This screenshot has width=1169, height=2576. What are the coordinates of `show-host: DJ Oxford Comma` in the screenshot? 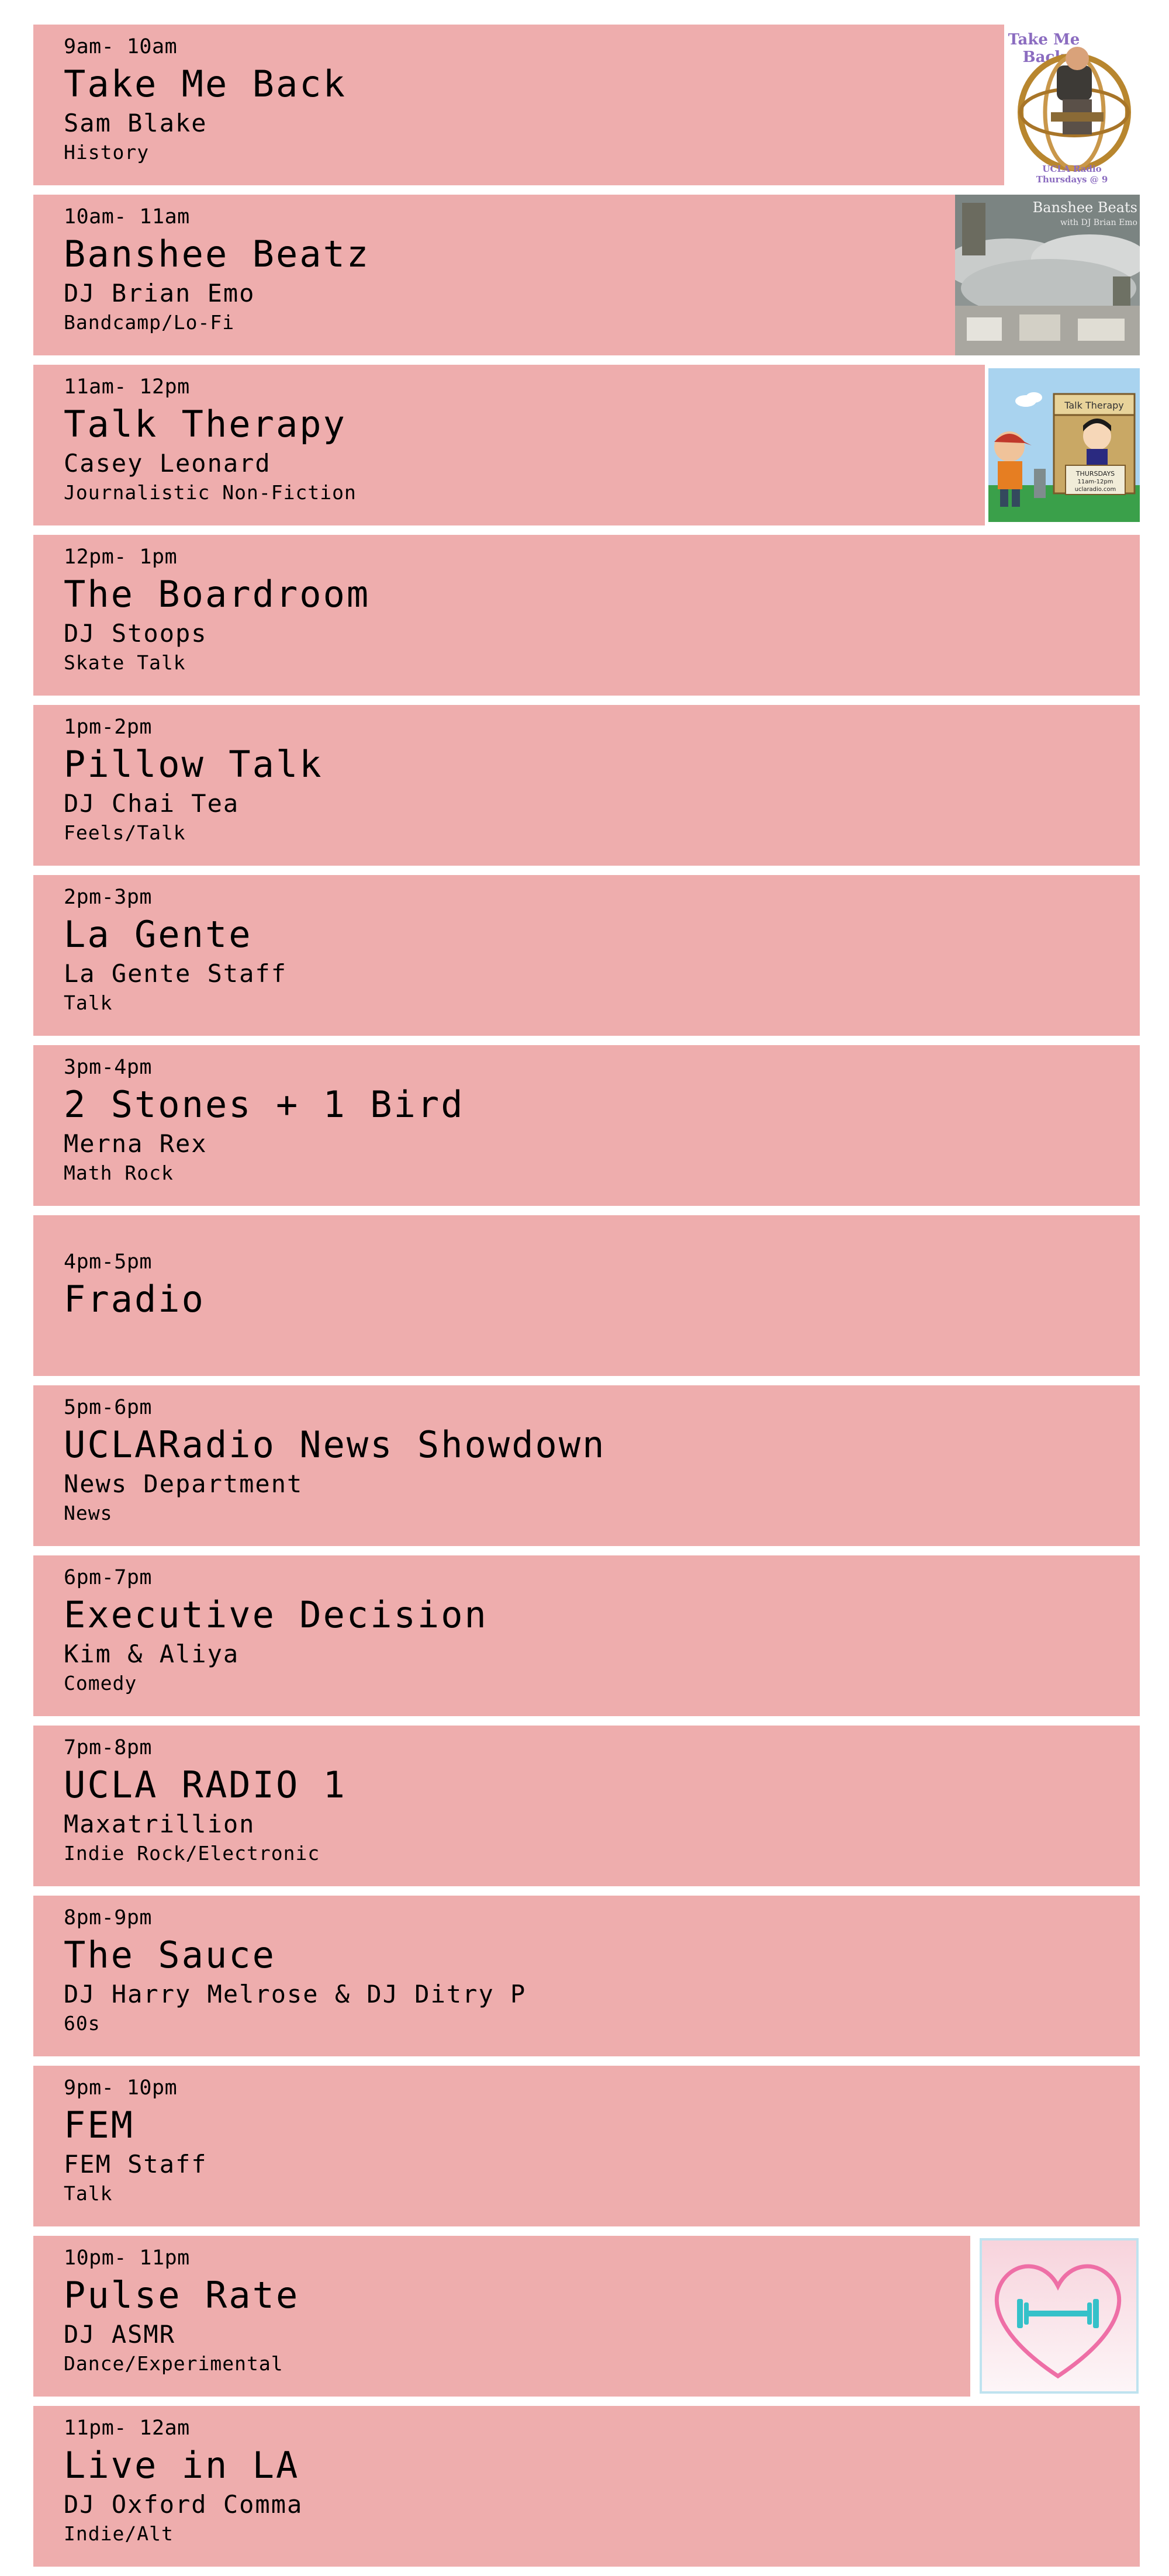 It's located at (183, 2504).